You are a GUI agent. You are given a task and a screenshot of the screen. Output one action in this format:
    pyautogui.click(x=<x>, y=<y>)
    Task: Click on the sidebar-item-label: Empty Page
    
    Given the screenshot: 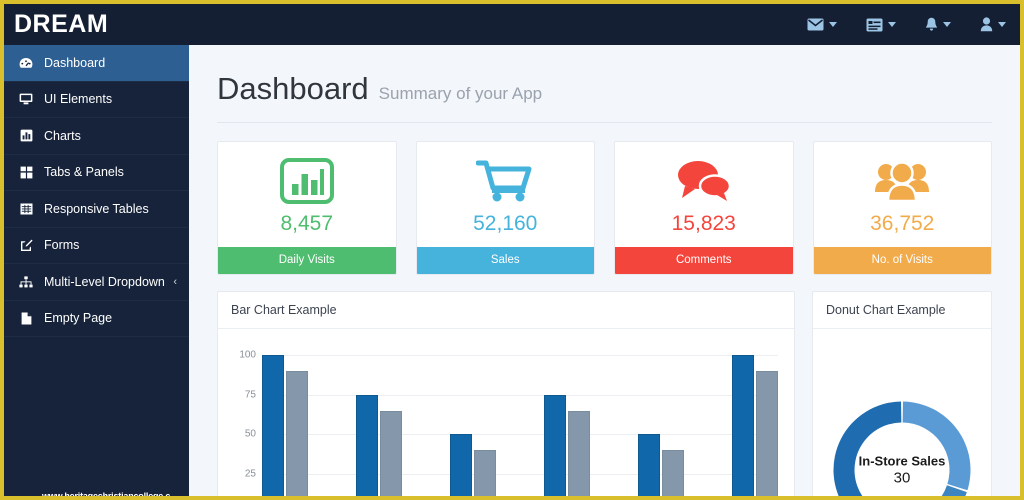 What is the action you would take?
    pyautogui.click(x=78, y=318)
    